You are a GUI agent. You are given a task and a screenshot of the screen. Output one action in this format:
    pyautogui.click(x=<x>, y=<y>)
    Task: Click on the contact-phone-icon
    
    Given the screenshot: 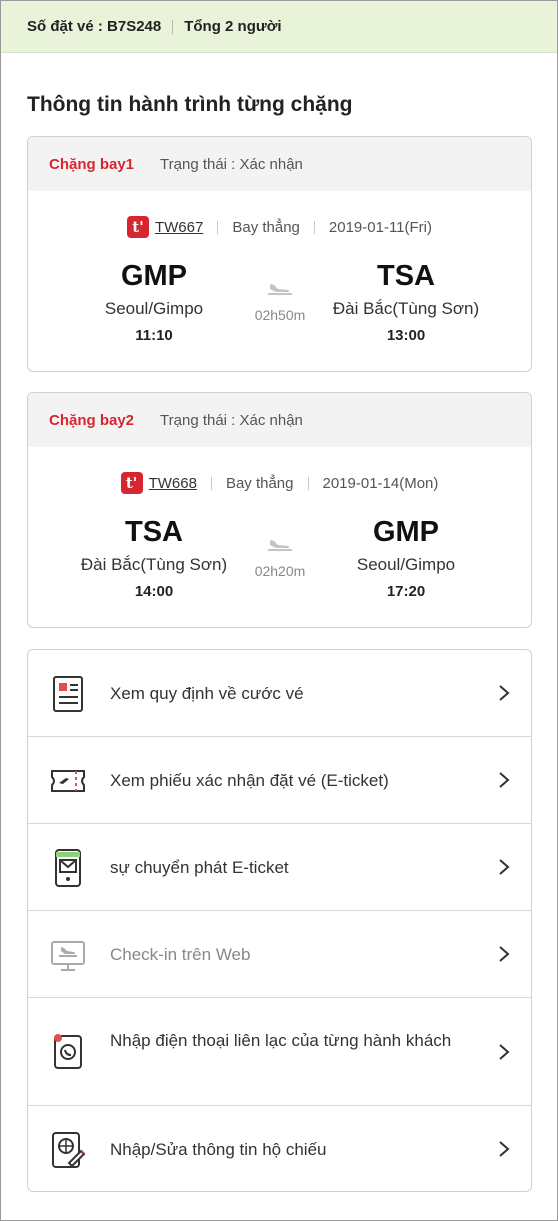 What is the action you would take?
    pyautogui.click(x=68, y=1051)
    